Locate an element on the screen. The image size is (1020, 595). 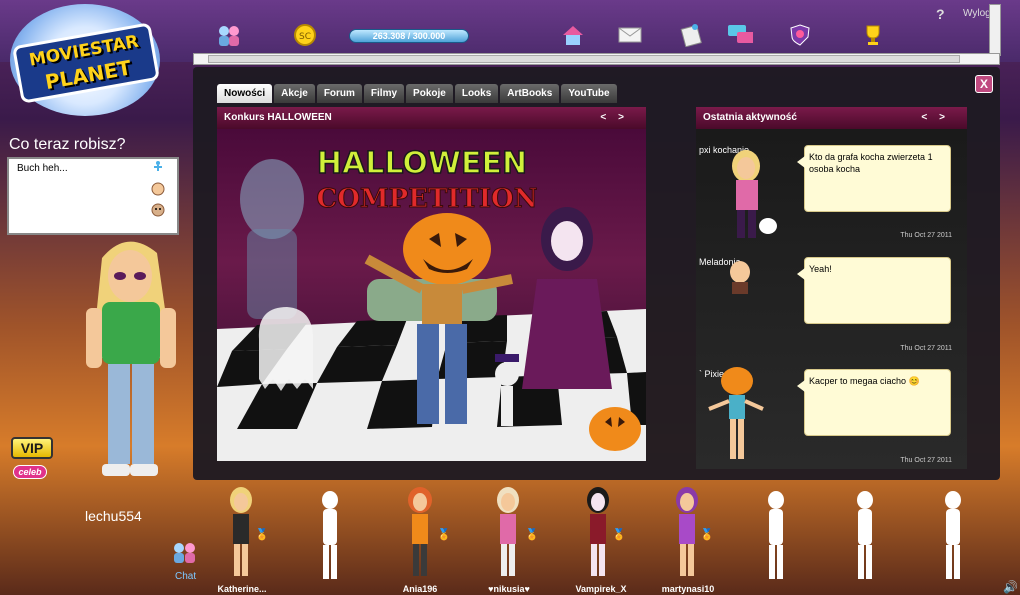
banner-title-line2: COMPETITION is located at coordinates (427, 199).